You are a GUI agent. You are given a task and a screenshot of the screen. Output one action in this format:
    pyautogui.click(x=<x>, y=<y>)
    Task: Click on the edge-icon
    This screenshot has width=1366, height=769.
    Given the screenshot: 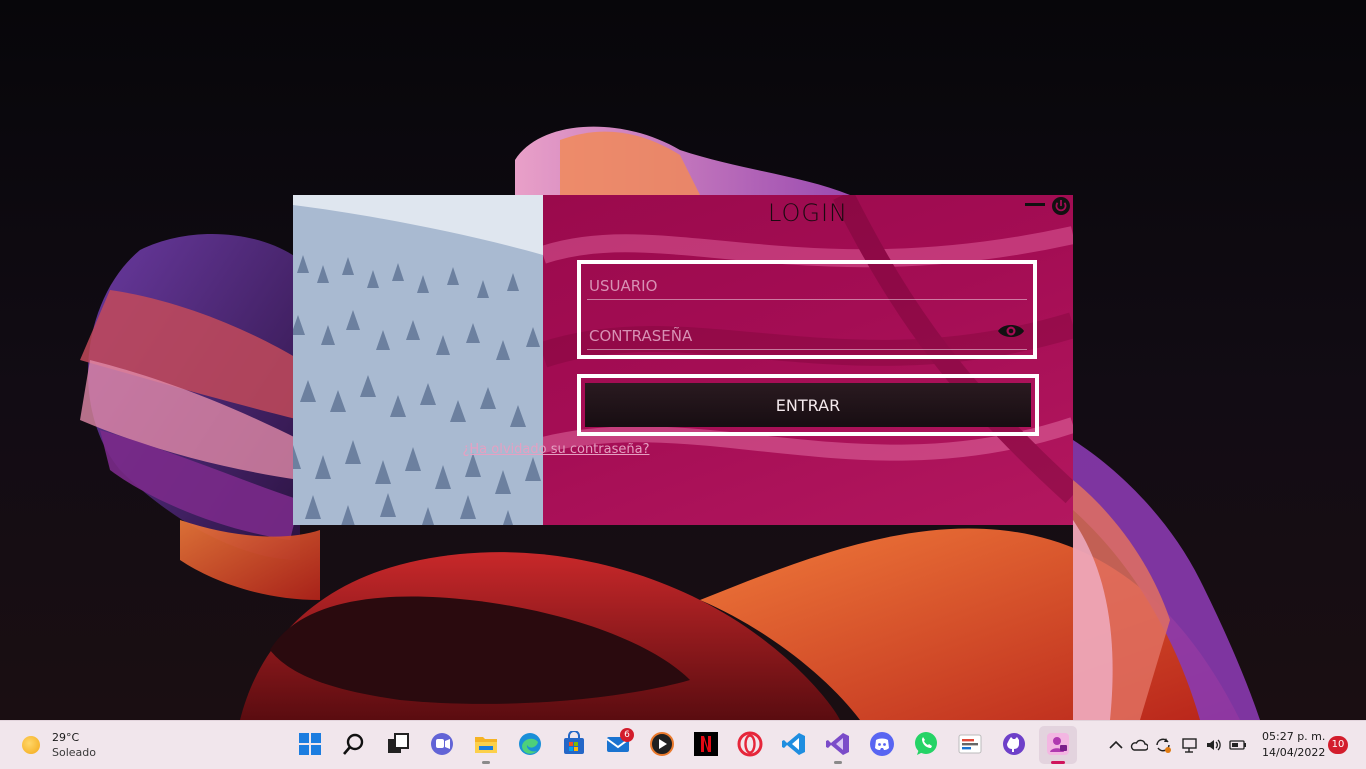 What is the action you would take?
    pyautogui.click(x=530, y=744)
    